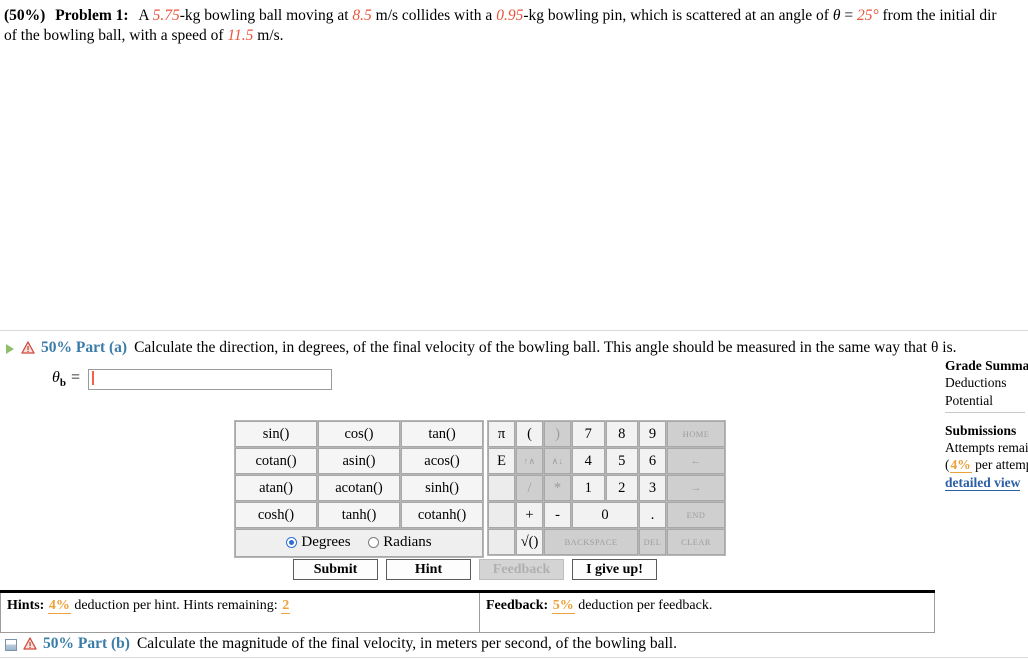 Image resolution: width=1028 pixels, height=660 pixels. Describe the element at coordinates (407, 541) in the screenshot. I see `radio-radians-label: Radians` at that location.